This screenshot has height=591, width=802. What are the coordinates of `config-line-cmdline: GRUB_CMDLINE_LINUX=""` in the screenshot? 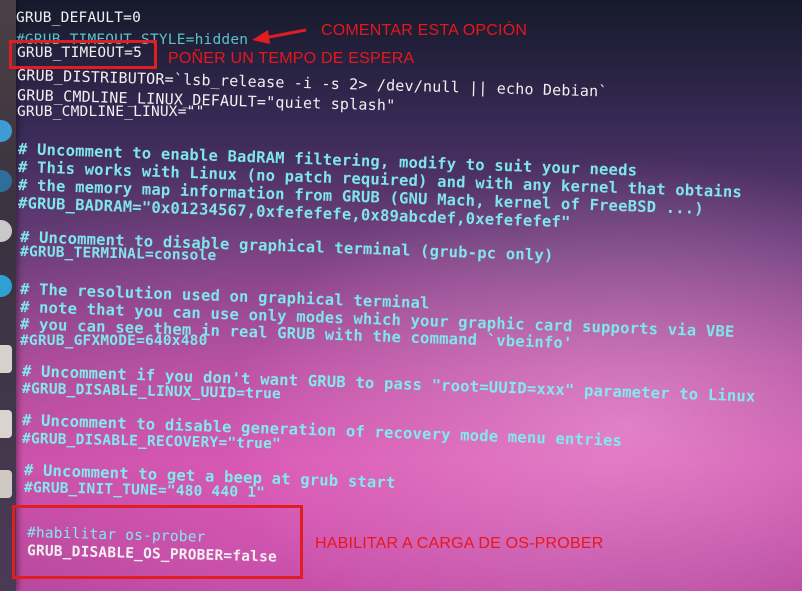 It's located at (111, 112).